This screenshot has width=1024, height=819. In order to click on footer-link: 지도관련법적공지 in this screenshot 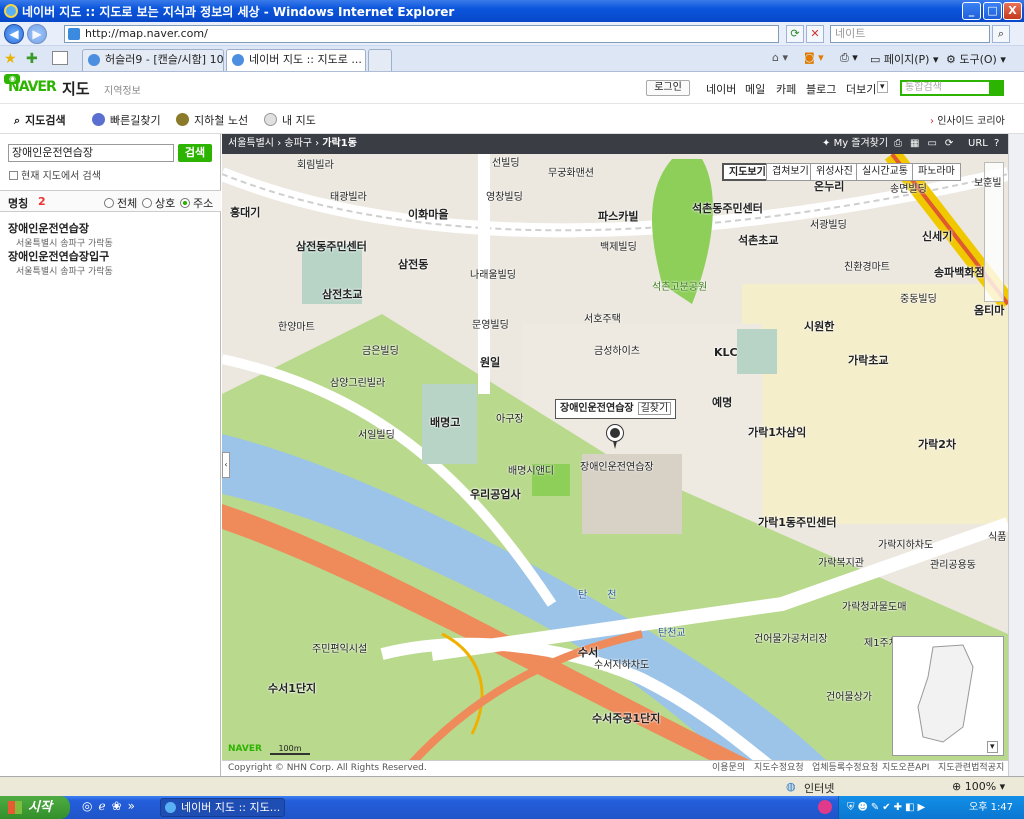, I will do `click(971, 768)`.